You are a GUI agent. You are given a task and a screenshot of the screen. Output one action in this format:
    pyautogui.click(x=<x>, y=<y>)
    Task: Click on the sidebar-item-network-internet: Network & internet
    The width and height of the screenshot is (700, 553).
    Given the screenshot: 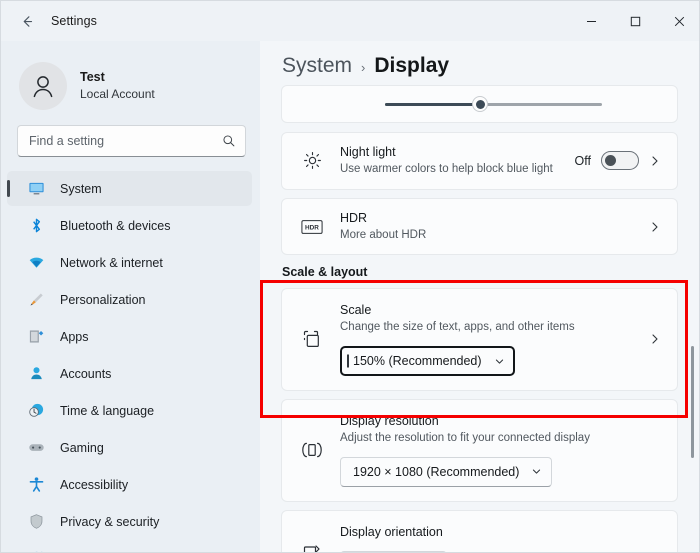 What is the action you would take?
    pyautogui.click(x=129, y=262)
    